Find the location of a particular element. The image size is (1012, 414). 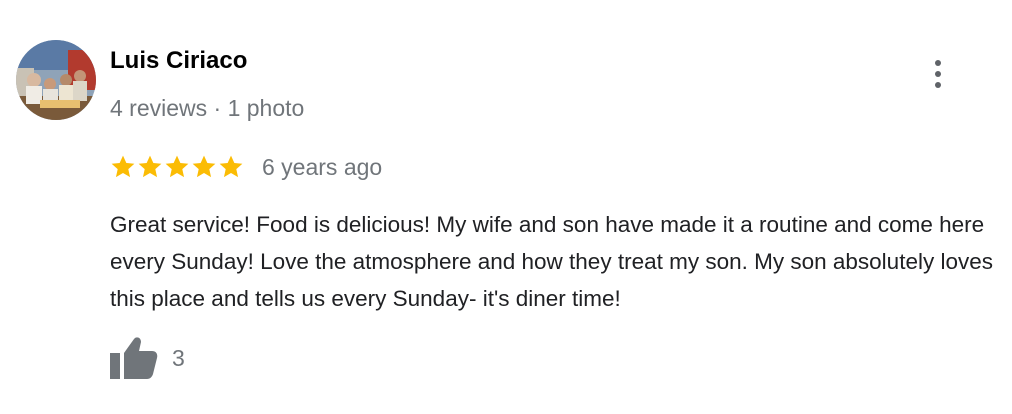

avatar-photo is located at coordinates (56, 80).